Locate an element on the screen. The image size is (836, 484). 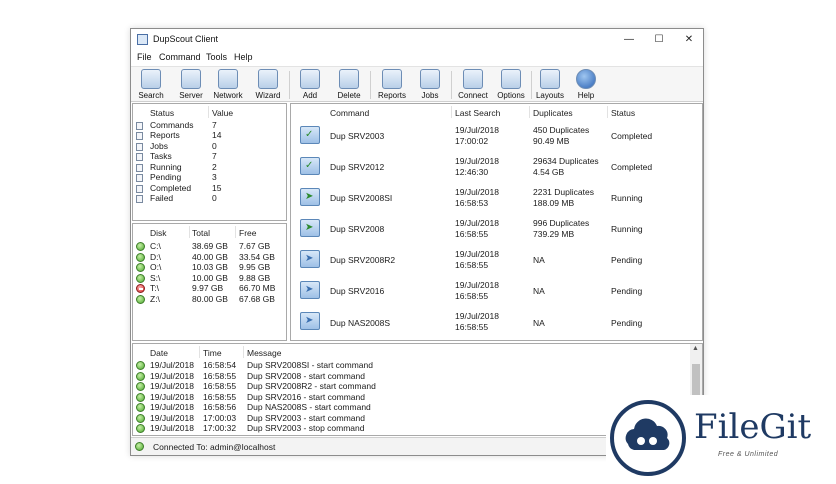
server-icon is located at coordinates (191, 79).